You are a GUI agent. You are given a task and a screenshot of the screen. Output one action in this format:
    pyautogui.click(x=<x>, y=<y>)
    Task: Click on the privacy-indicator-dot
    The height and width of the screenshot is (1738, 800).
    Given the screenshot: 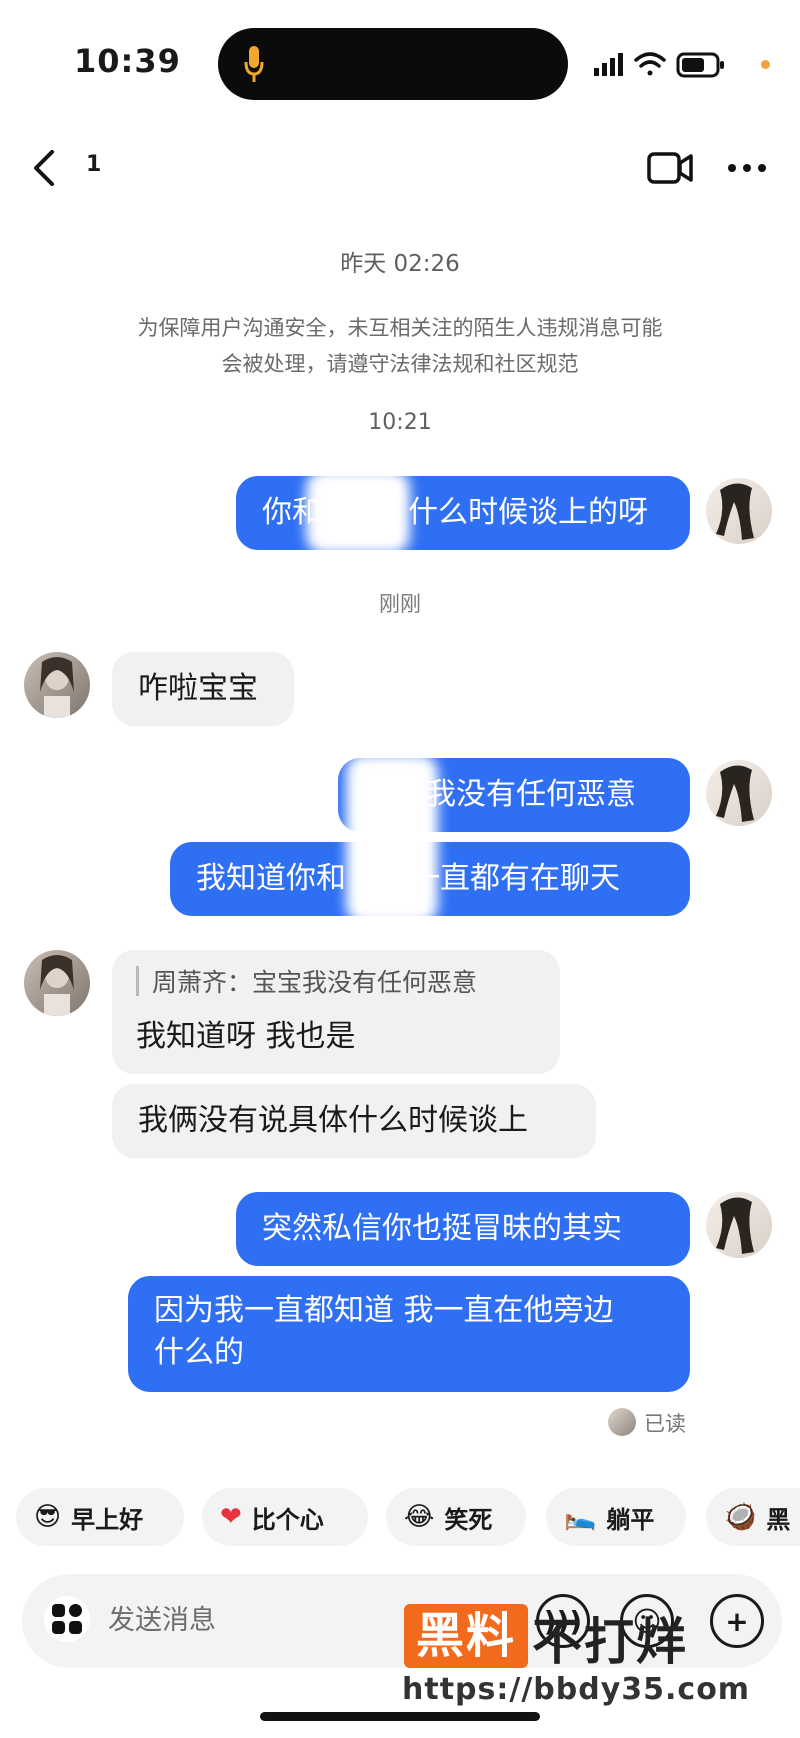 What is the action you would take?
    pyautogui.click(x=765, y=64)
    